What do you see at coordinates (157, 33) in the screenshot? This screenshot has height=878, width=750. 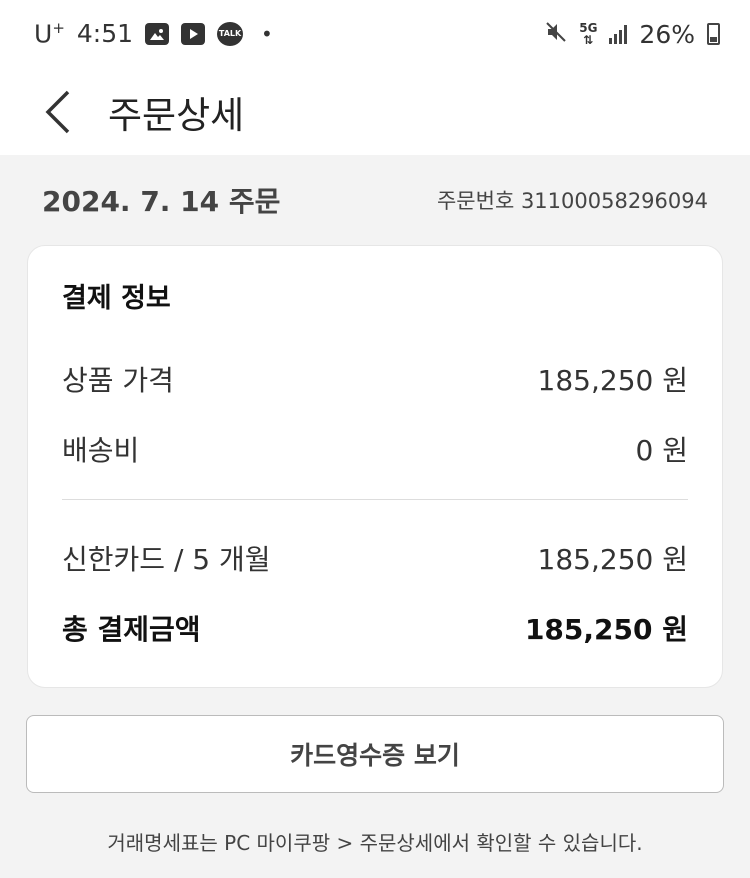 I see `gallery-icon` at bounding box center [157, 33].